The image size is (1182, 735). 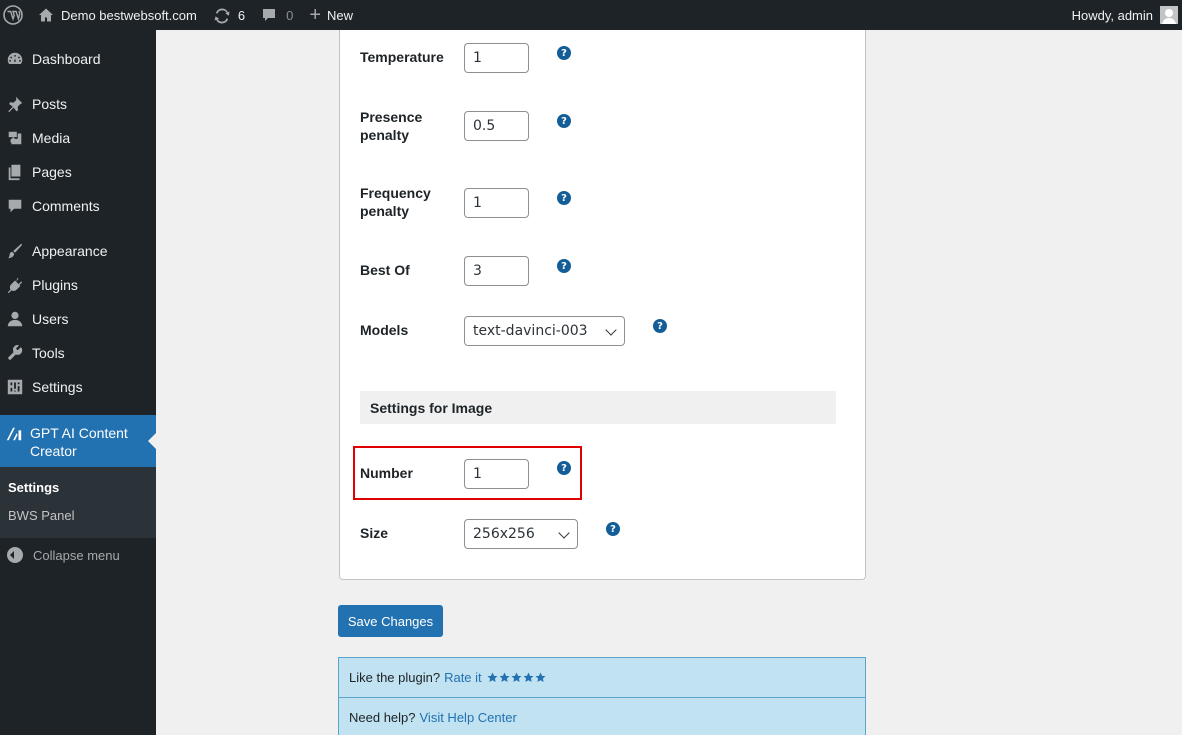 I want to click on updates-link: 6, so click(x=229, y=15).